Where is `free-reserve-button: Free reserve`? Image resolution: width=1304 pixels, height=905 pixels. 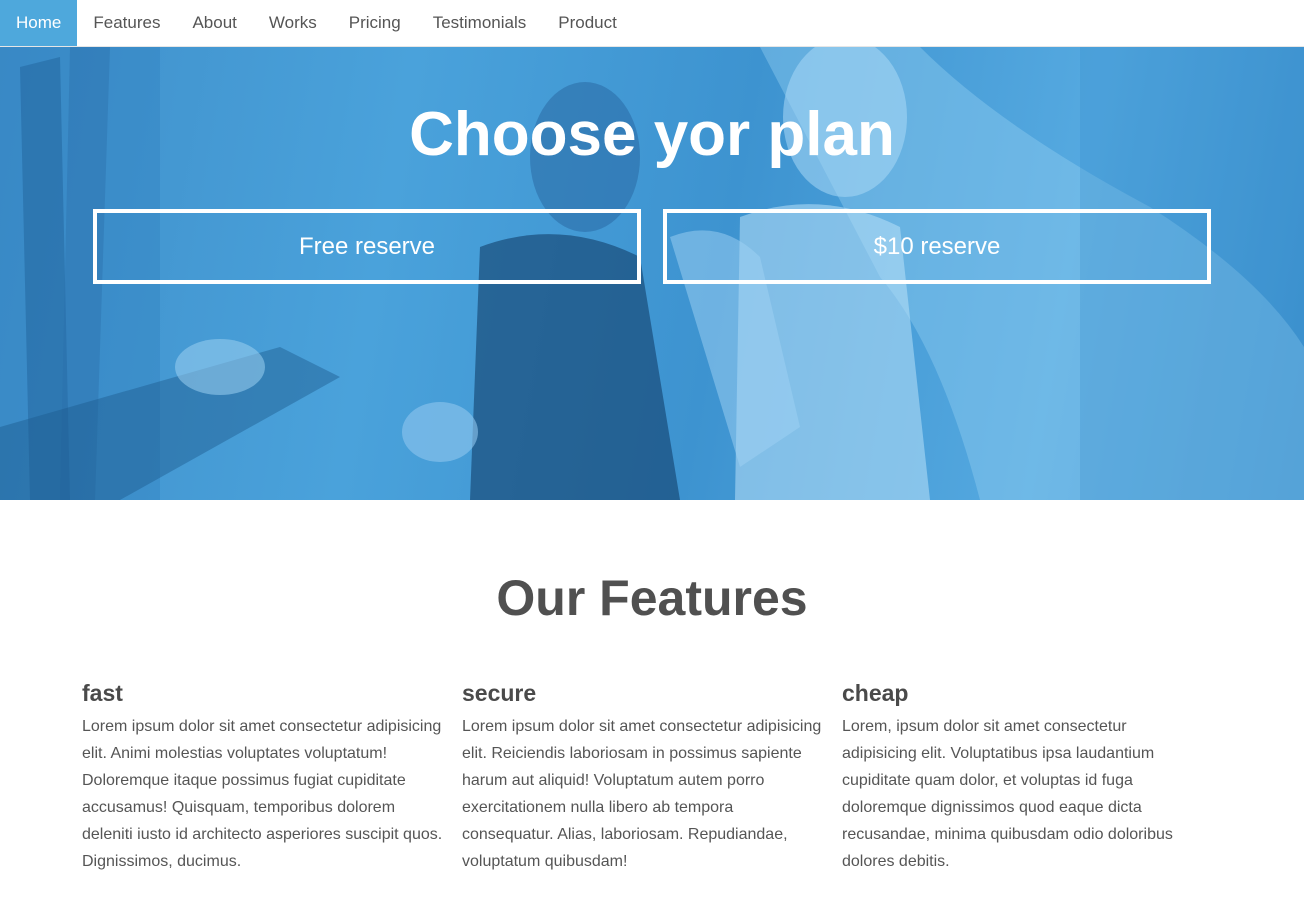 free-reserve-button: Free reserve is located at coordinates (367, 246).